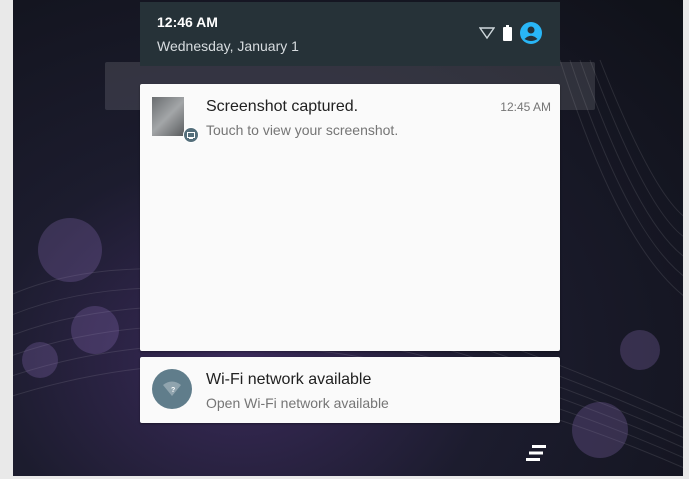 The width and height of the screenshot is (689, 479). Describe the element at coordinates (191, 135) in the screenshot. I see `image-icon` at that location.